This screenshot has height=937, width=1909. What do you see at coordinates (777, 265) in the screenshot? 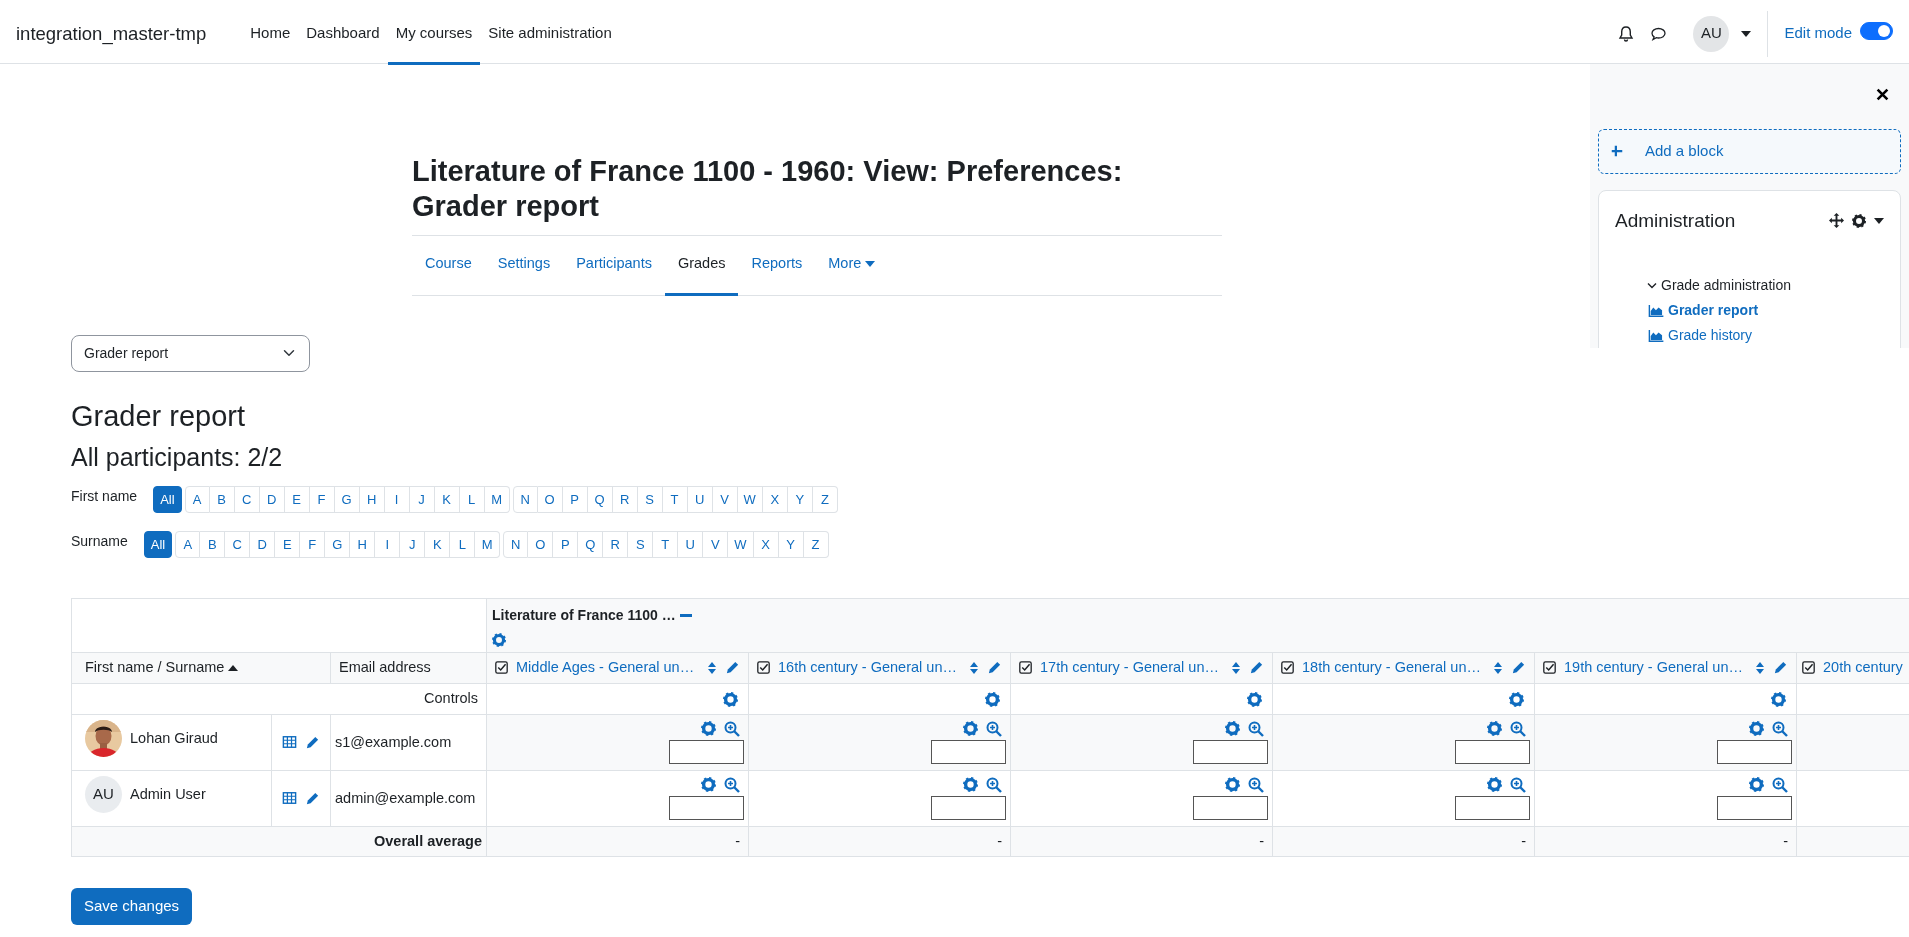
I see `course-tab: Reports` at bounding box center [777, 265].